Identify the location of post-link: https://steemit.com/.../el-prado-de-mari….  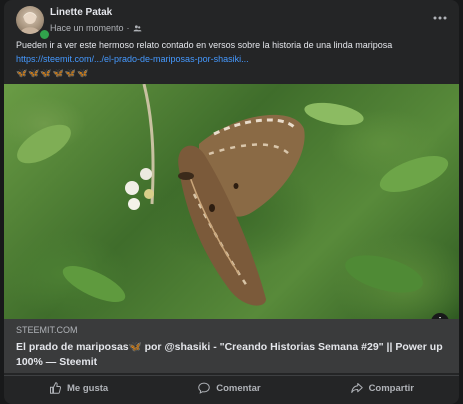
(132, 59).